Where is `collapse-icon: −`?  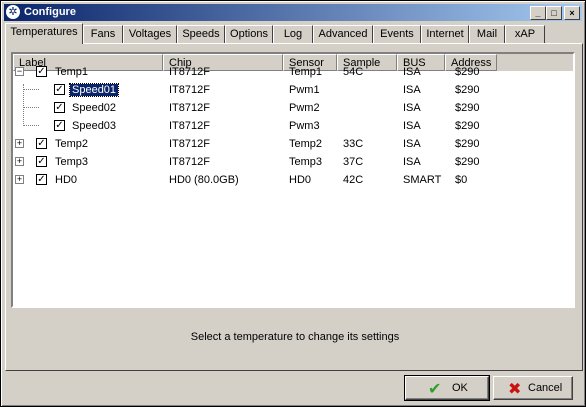
collapse-icon: − is located at coordinates (19, 71).